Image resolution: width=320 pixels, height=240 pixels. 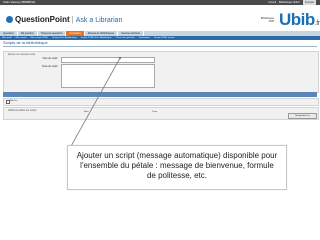 I want to click on scripts-list-panel: Afficher/modifier les scripts Nom Texte, so click(x=161, y=113).